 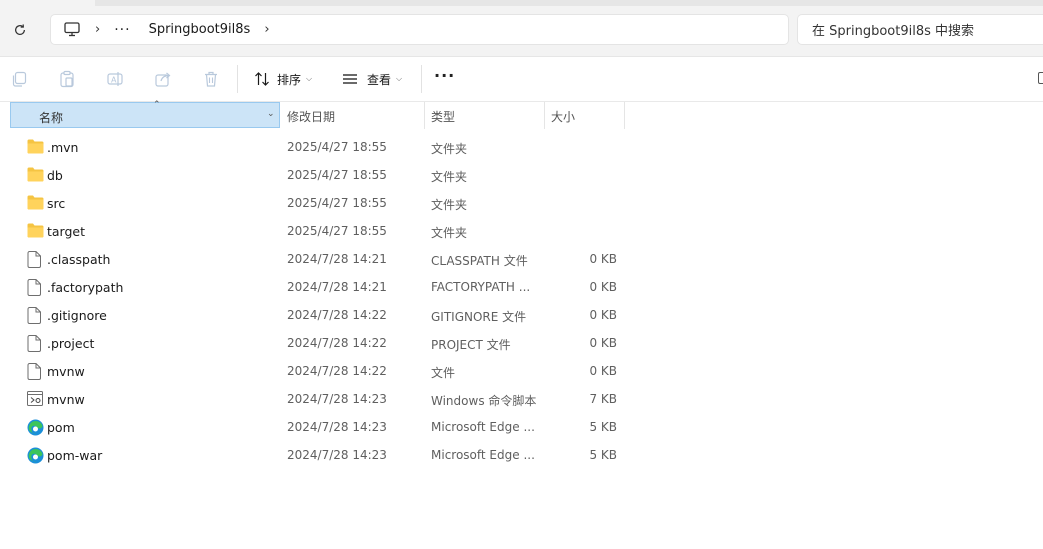 I want to click on rename-icon: A, so click(x=115, y=79).